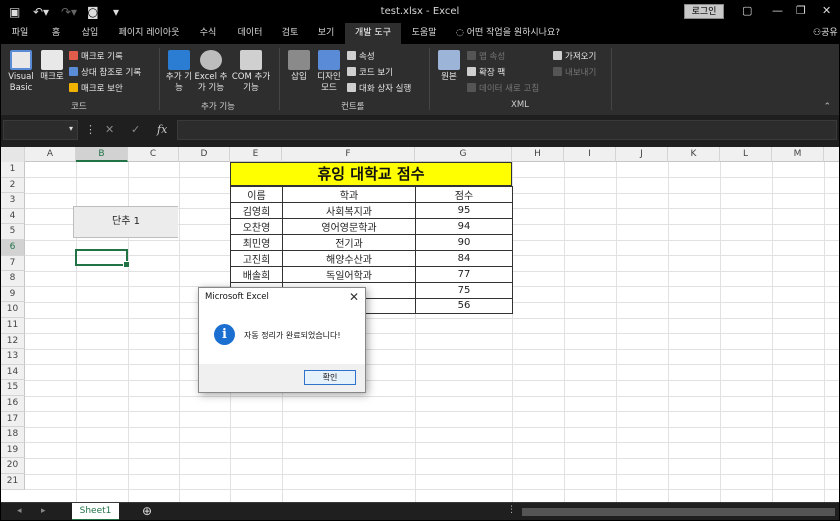 The width and height of the screenshot is (840, 521). Describe the element at coordinates (13, 326) in the screenshot. I see `row-header: 11` at that location.